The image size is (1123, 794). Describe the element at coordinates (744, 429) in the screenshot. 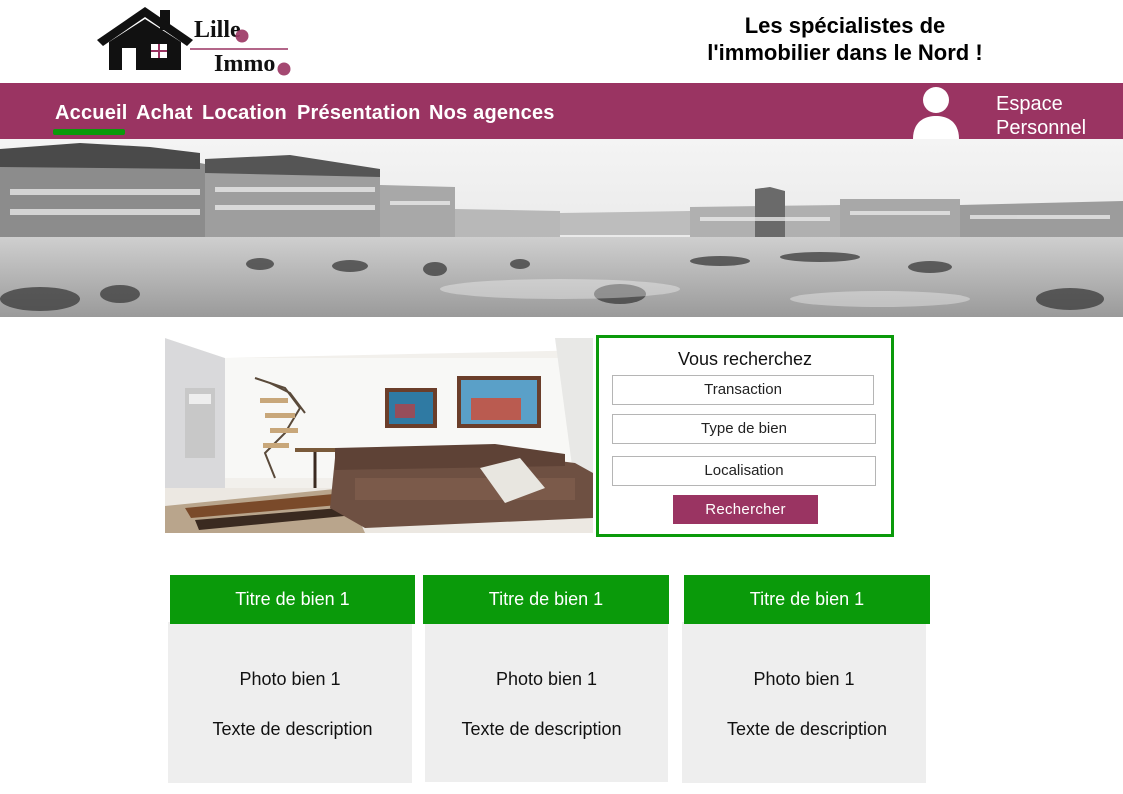

I see `property-type-select: Type de bien` at that location.